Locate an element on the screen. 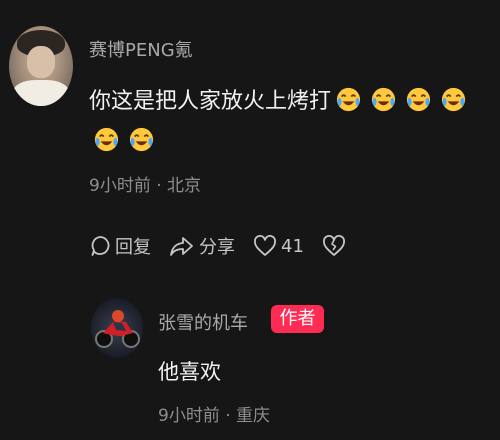 The width and height of the screenshot is (500, 440). heart-icon is located at coordinates (265, 245).